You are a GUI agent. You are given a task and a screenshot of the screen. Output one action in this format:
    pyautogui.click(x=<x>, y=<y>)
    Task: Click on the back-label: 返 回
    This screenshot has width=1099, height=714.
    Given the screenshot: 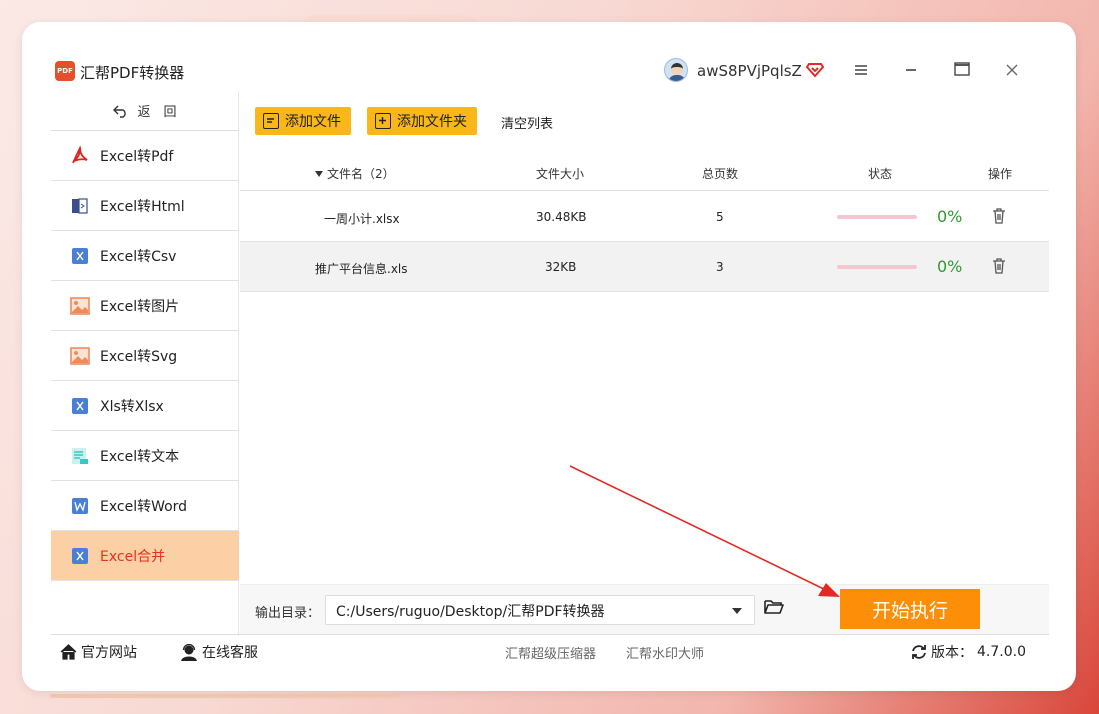 What is the action you would take?
    pyautogui.click(x=157, y=112)
    